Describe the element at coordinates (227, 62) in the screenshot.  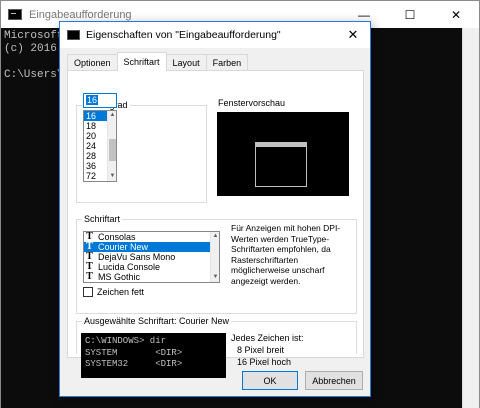
I see `tab-farben: Farben` at that location.